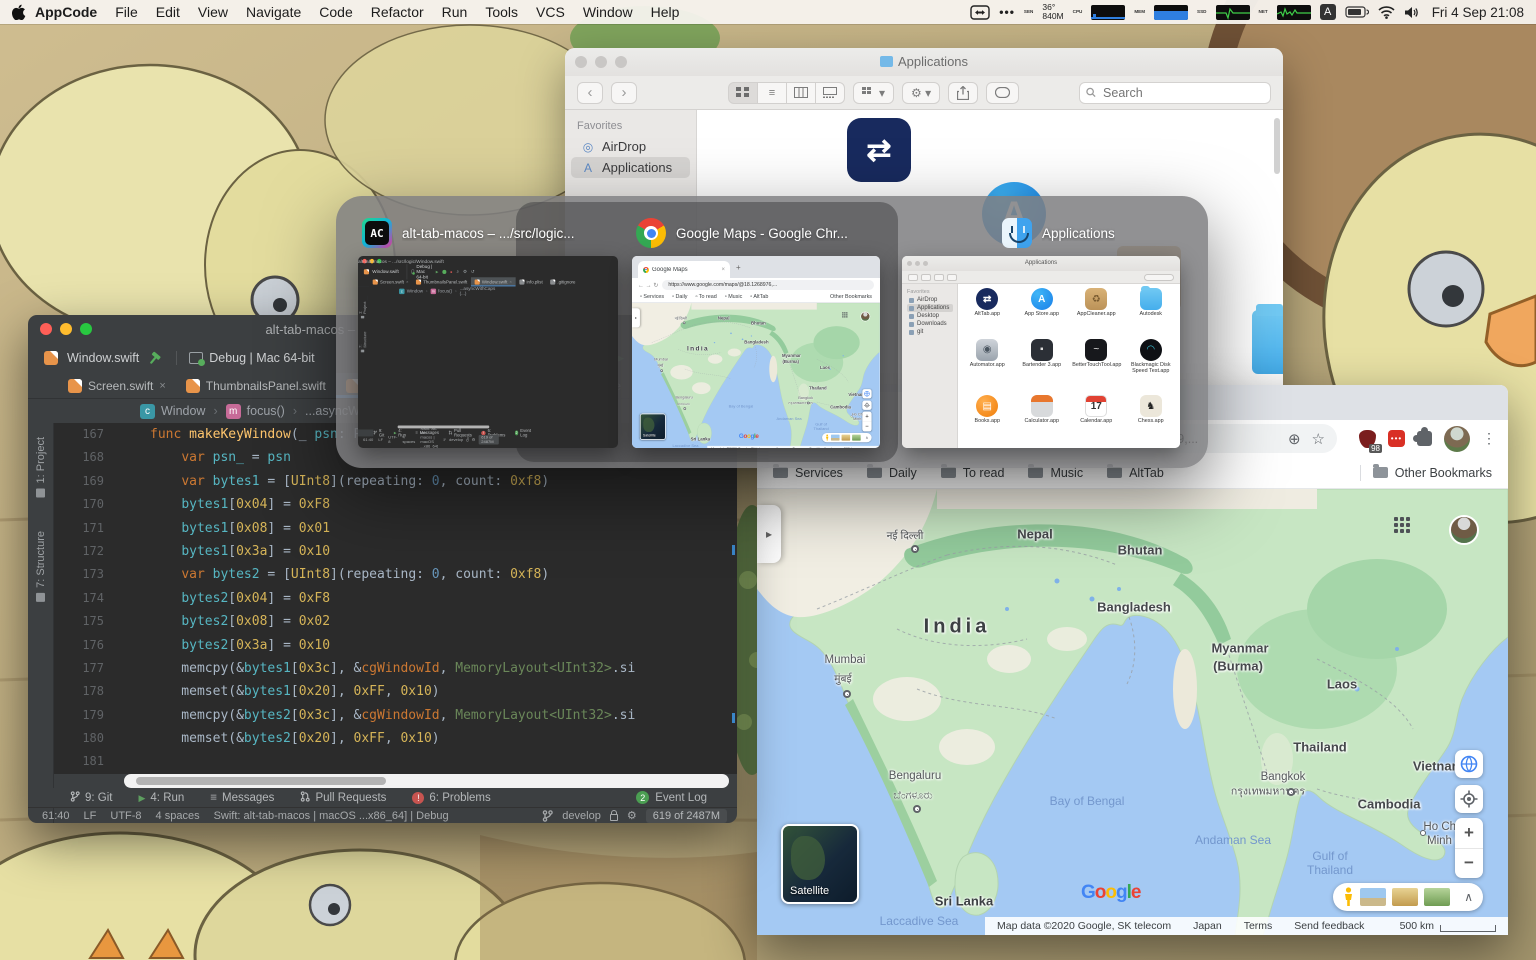 Image resolution: width=1536 pixels, height=960 pixels. Describe the element at coordinates (671, 797) in the screenshot. I see `toolwindow-event-log: 2 Event Log` at that location.